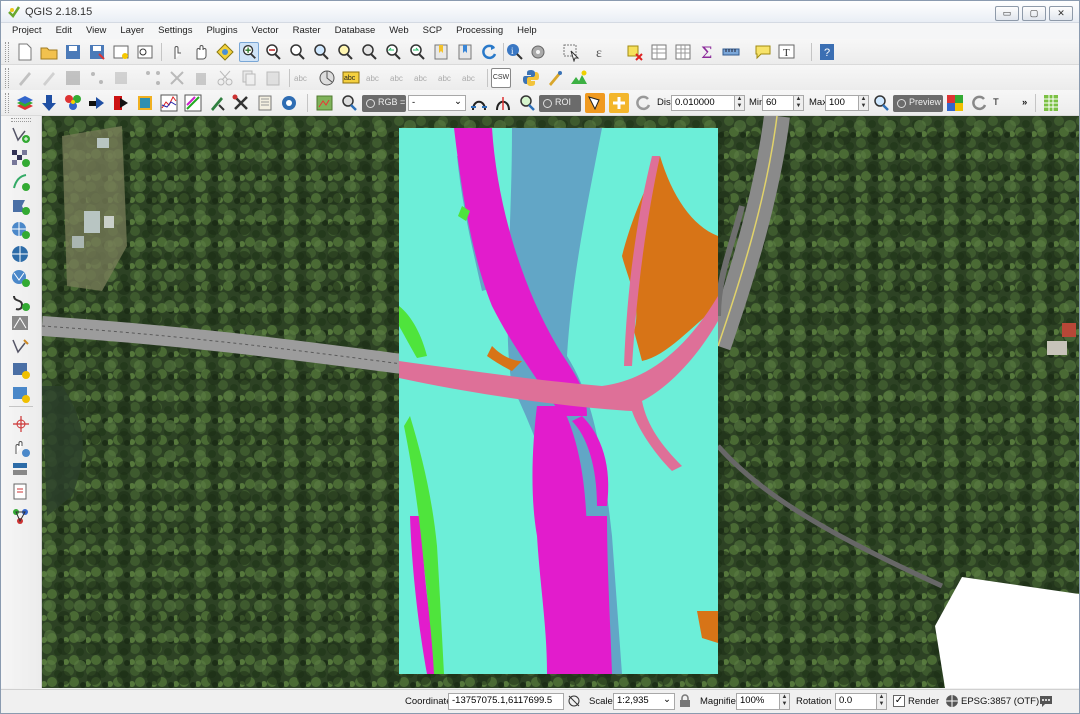  What do you see at coordinates (489, 52) in the screenshot?
I see `refresh-icon` at bounding box center [489, 52].